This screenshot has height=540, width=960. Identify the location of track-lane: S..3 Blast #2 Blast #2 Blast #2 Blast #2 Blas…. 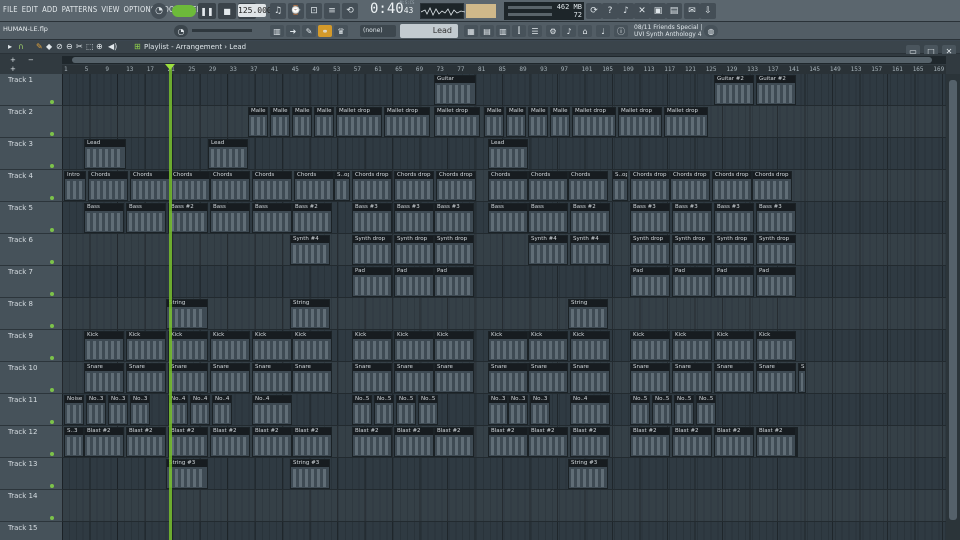
(504, 442).